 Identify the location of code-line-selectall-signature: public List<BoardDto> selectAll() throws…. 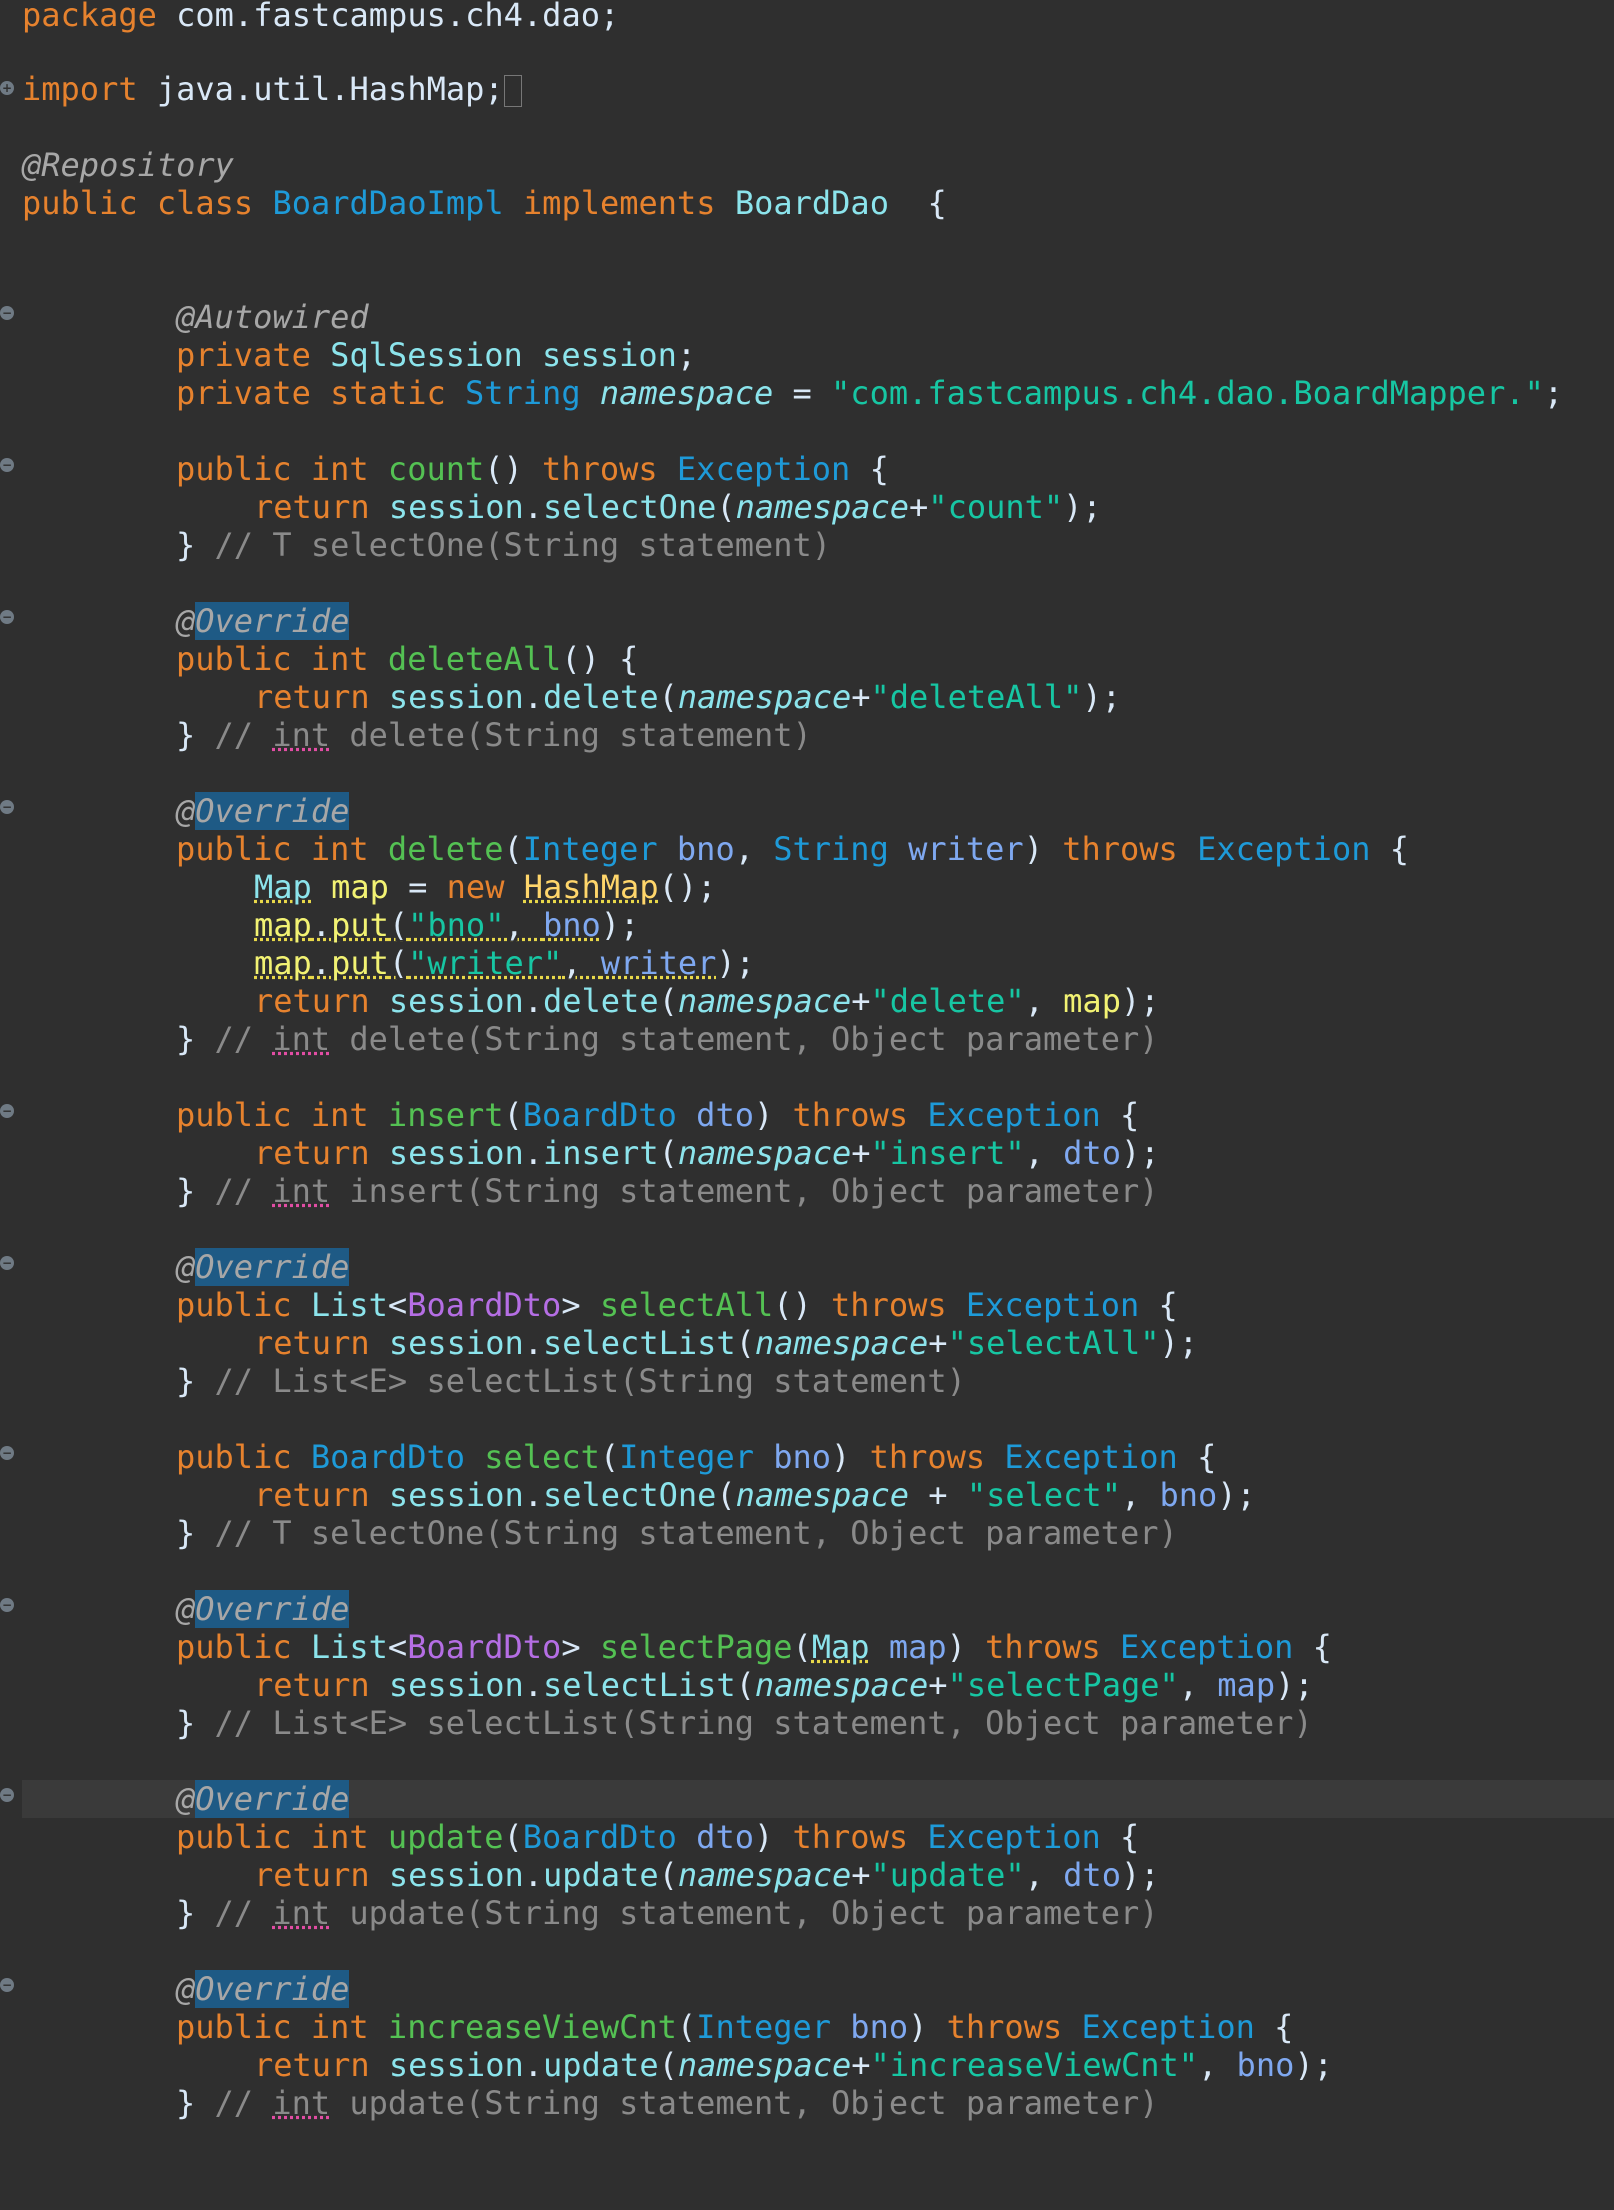
(677, 1305).